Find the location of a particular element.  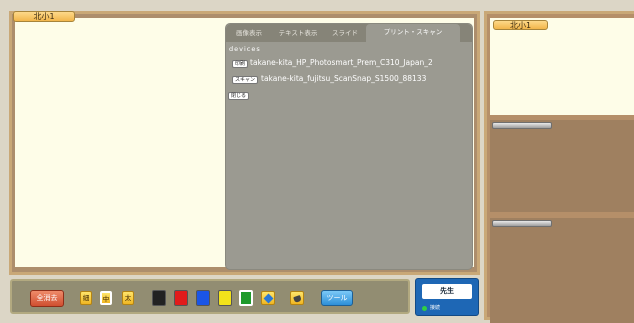

main-board-tag: 北小1 is located at coordinates (44, 16).